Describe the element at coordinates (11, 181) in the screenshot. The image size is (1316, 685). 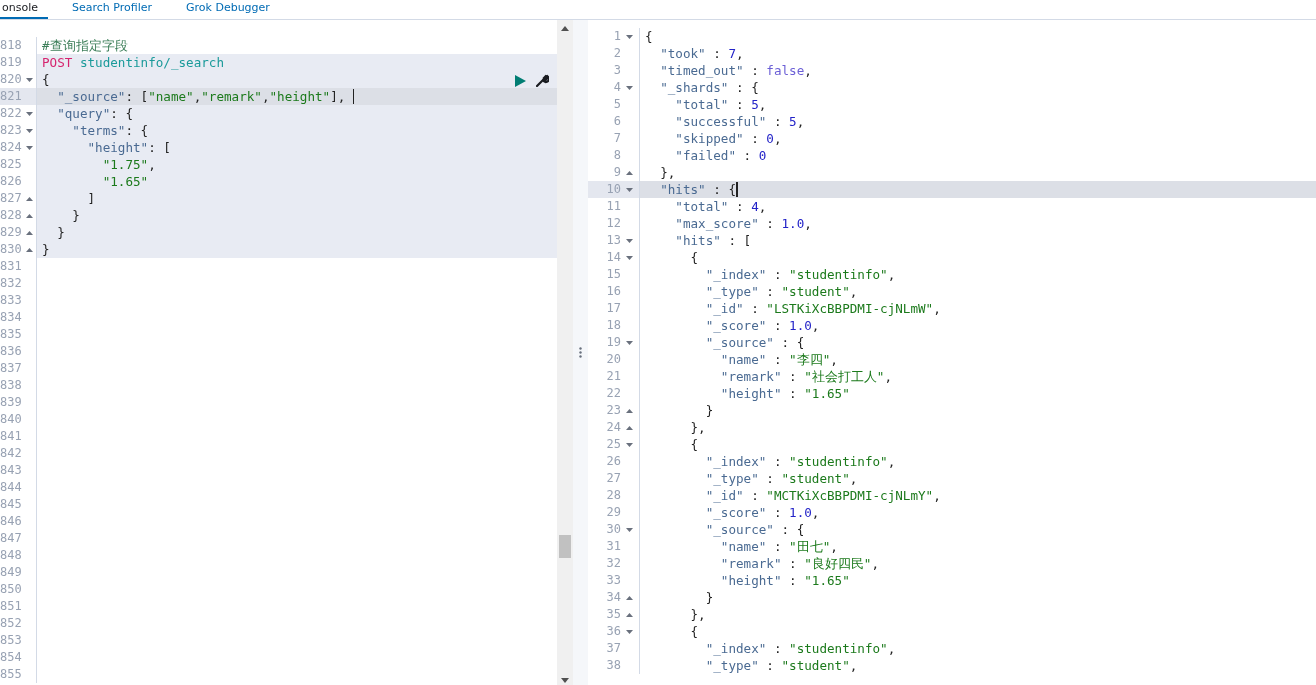
I see `line-number: 826` at that location.